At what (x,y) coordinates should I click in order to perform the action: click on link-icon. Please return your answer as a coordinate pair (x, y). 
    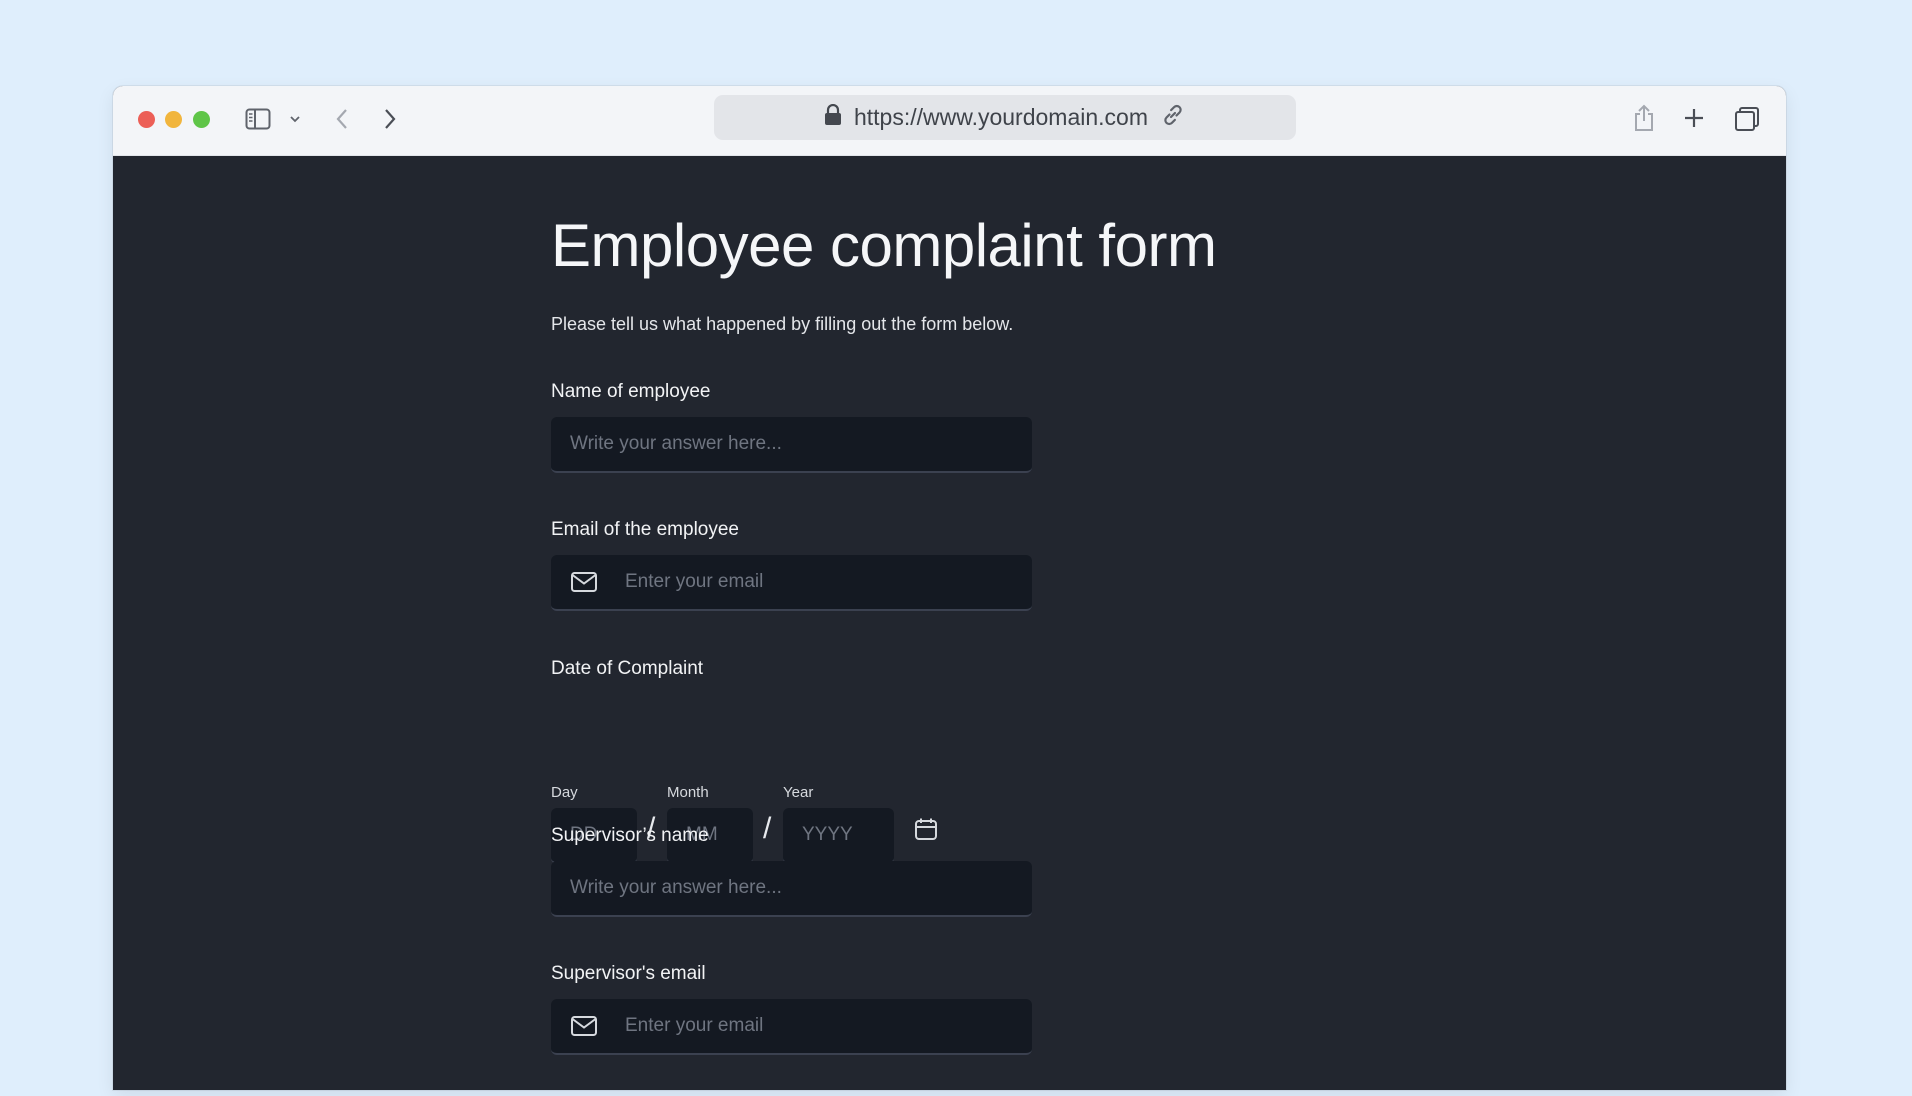
    Looking at the image, I should click on (1173, 118).